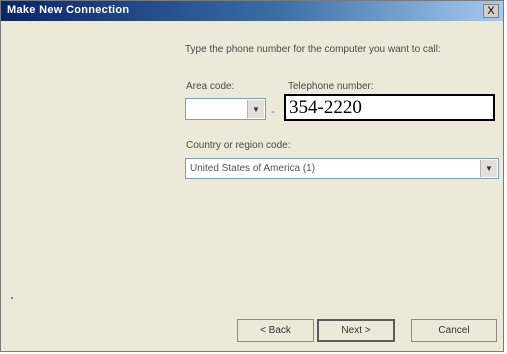  What do you see at coordinates (342, 168) in the screenshot?
I see `country-code-combobox: United States of America (1) ▼` at bounding box center [342, 168].